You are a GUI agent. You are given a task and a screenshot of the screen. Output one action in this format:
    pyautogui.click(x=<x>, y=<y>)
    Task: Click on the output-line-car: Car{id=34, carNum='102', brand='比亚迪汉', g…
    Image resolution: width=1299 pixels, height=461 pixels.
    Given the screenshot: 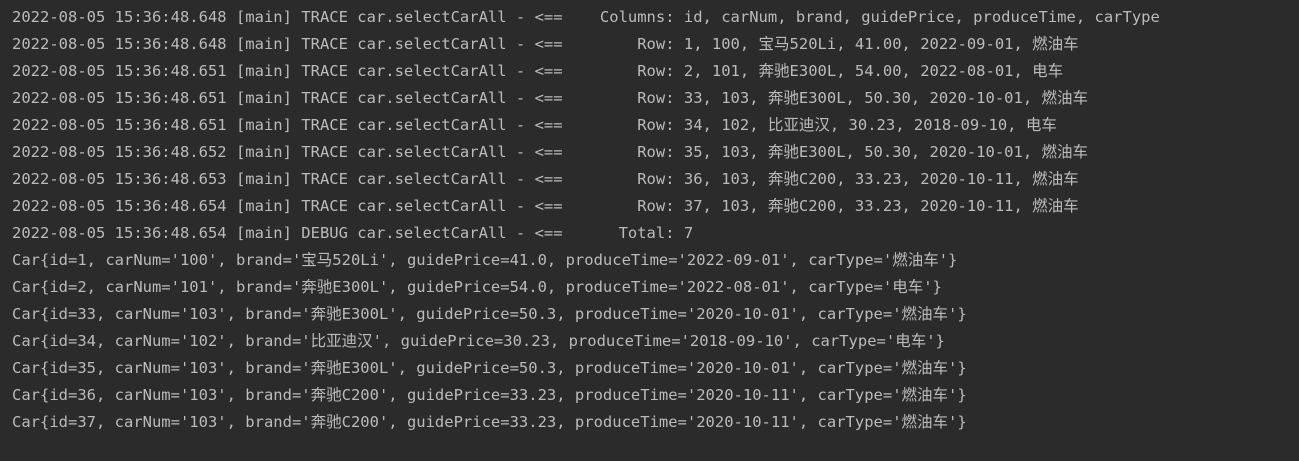 What is the action you would take?
    pyautogui.click(x=478, y=341)
    